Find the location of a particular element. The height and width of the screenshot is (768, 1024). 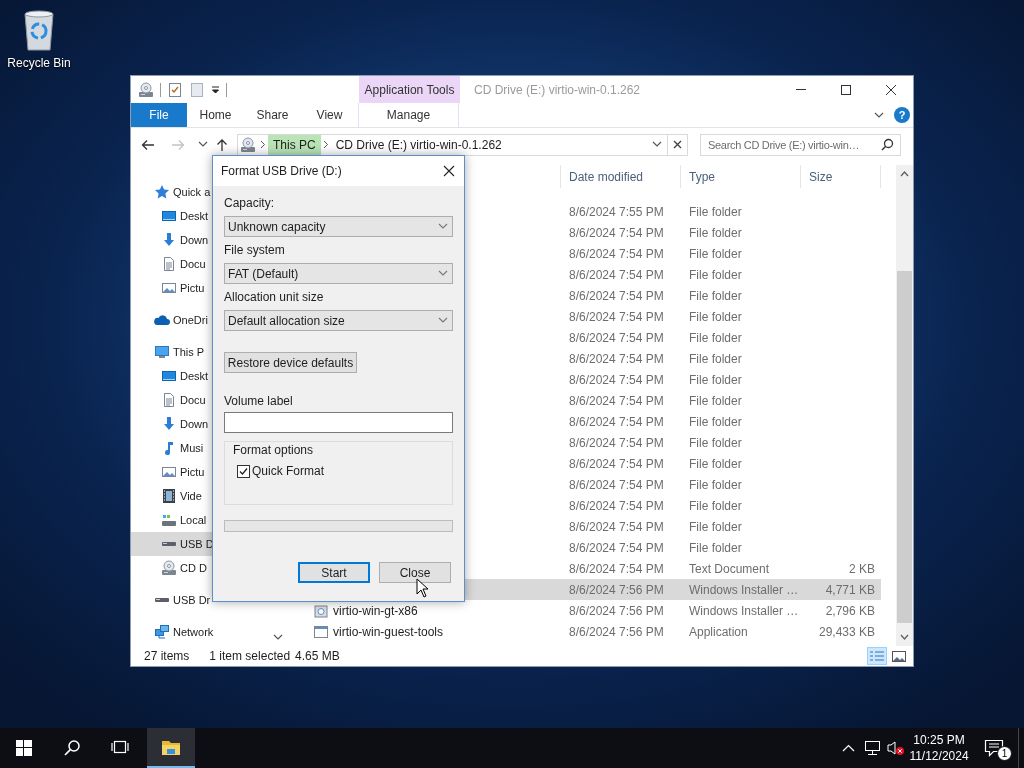

x-icon is located at coordinates (677, 144).